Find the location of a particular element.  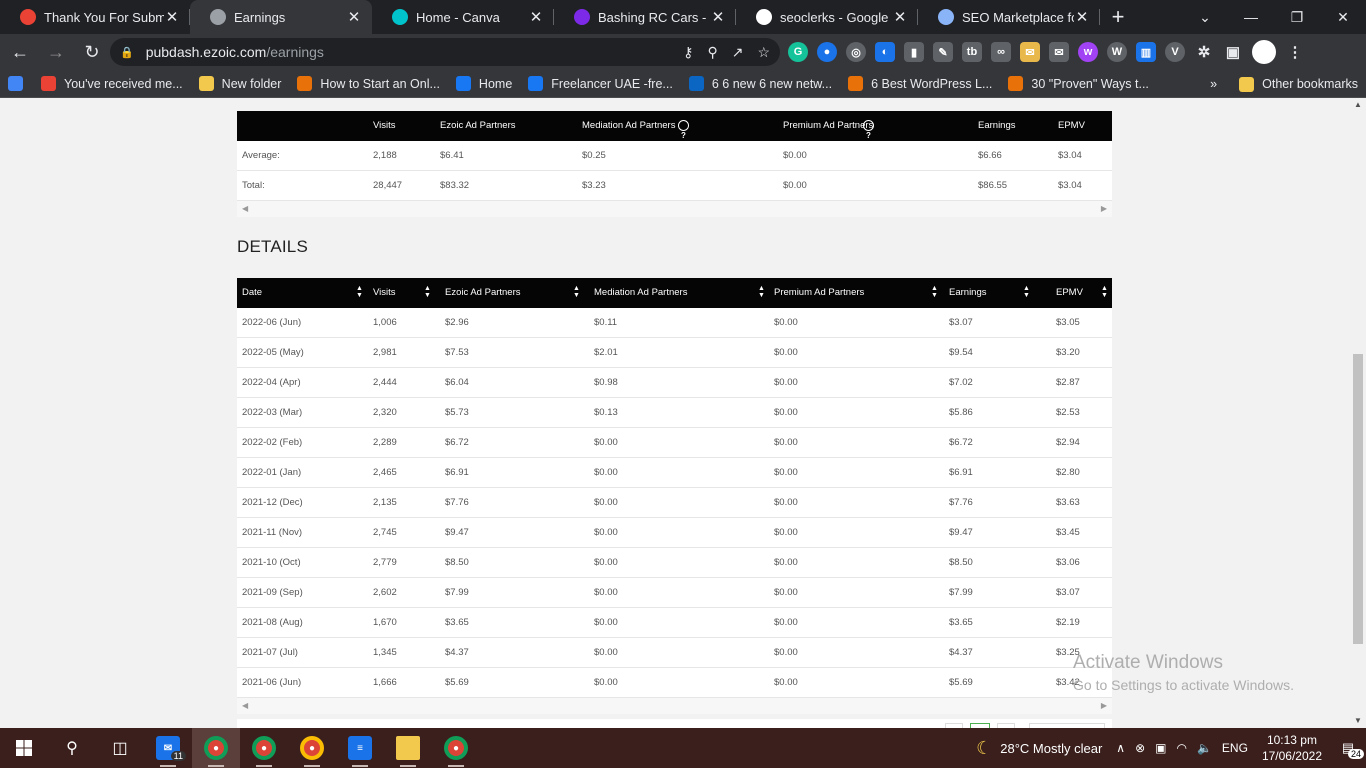

notification-center-icon: ▤ 24 is located at coordinates (1349, 748).